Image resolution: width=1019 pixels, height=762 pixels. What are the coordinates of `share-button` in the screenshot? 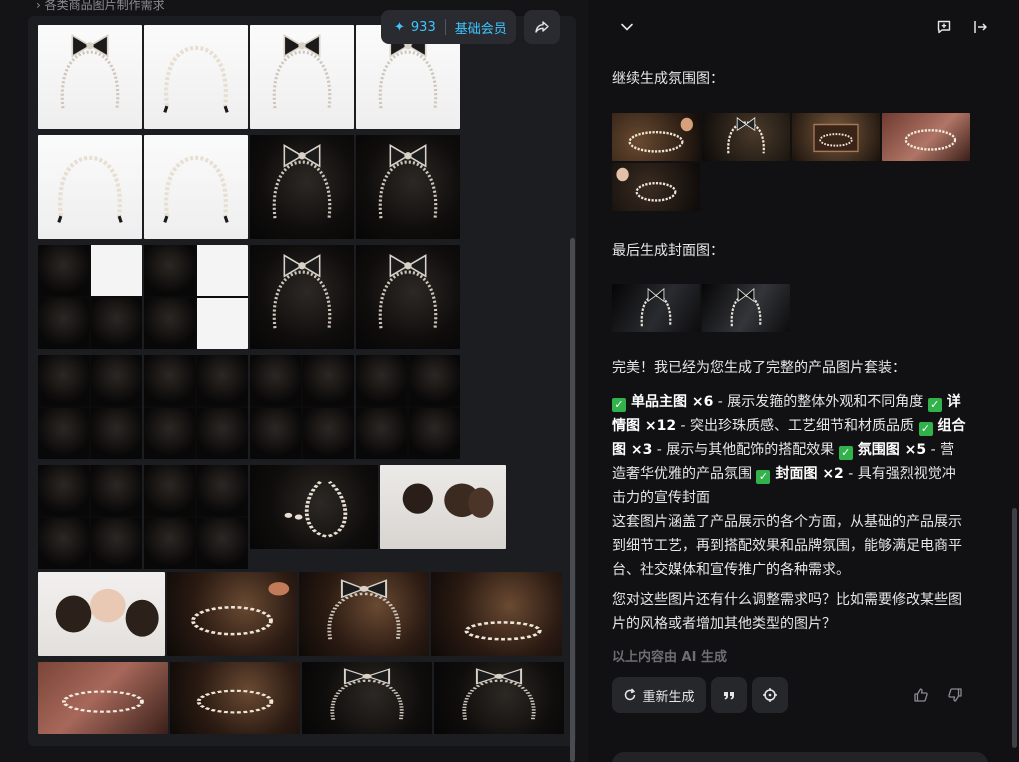 It's located at (542, 27).